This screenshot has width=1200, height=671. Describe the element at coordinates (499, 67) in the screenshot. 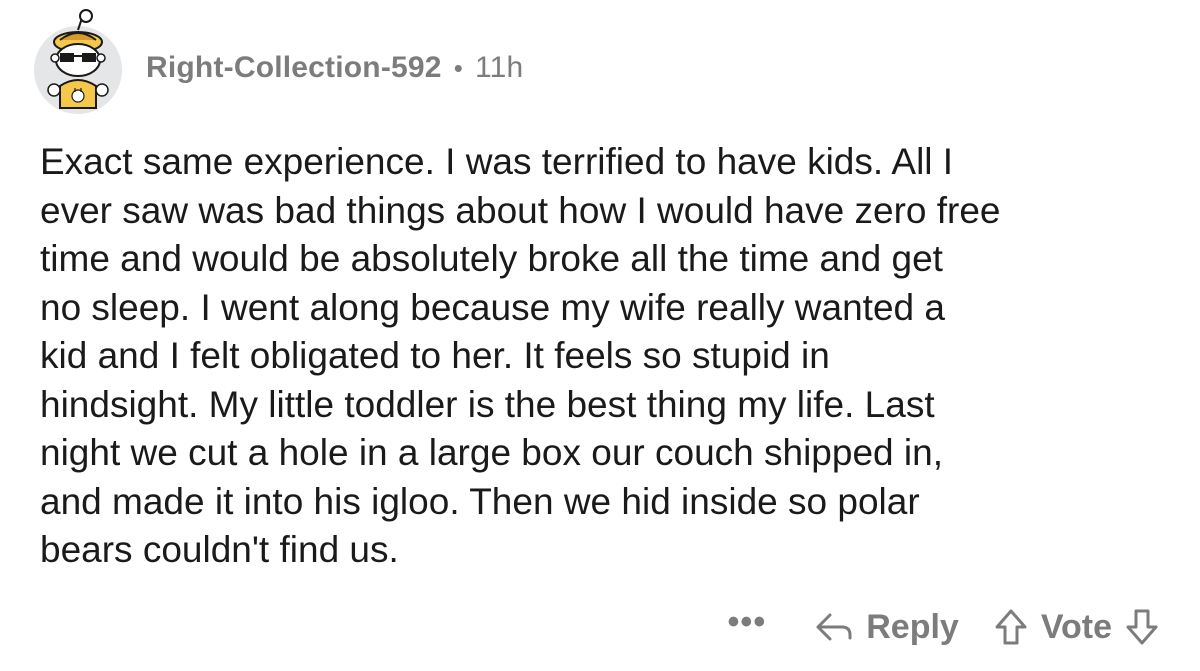

I see `comment-timestamp: 11h` at that location.